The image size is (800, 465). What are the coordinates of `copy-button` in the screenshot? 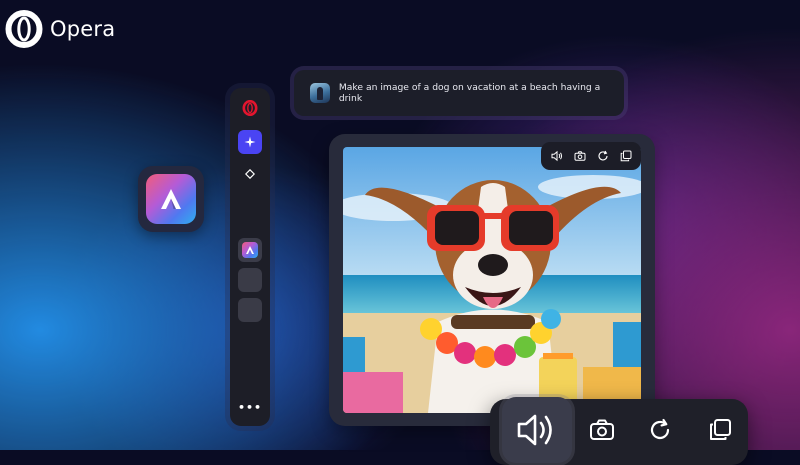 It's located at (720, 430).